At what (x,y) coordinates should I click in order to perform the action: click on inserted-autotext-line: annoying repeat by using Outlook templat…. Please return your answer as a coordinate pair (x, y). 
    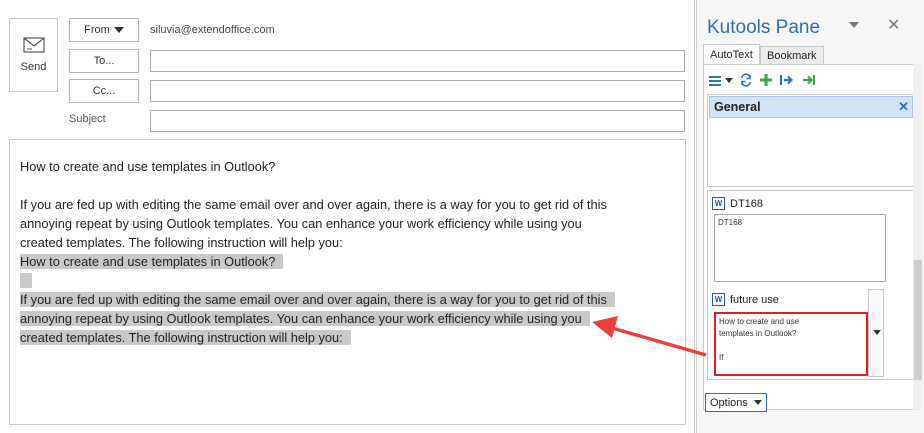
    Looking at the image, I should click on (305, 318).